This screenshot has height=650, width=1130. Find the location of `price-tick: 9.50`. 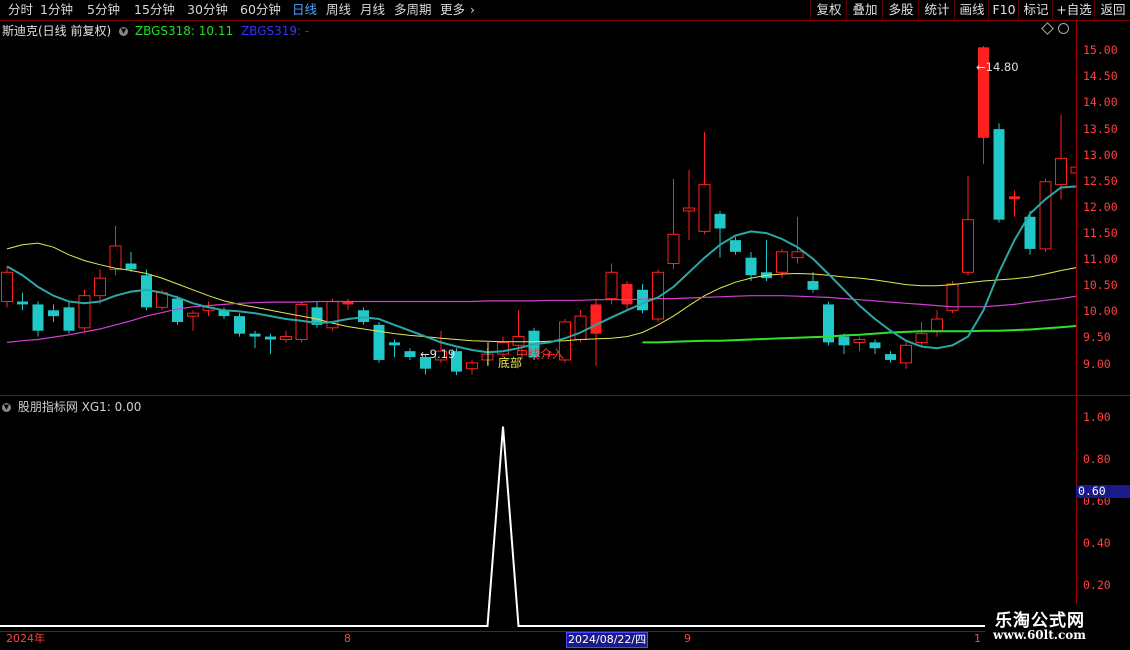

price-tick: 9.50 is located at coordinates (1097, 337).